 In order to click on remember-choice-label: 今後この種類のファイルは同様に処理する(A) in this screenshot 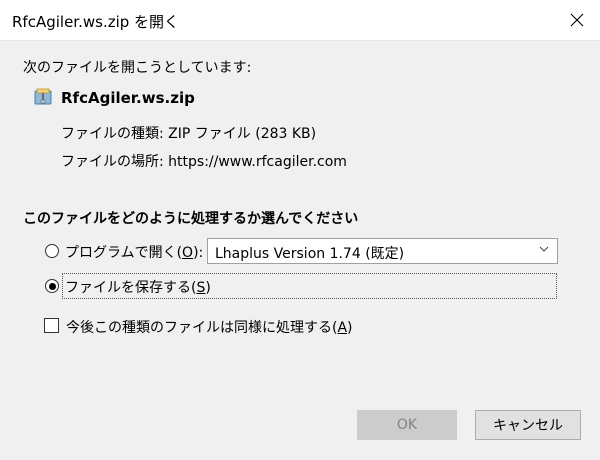, I will do `click(209, 327)`.